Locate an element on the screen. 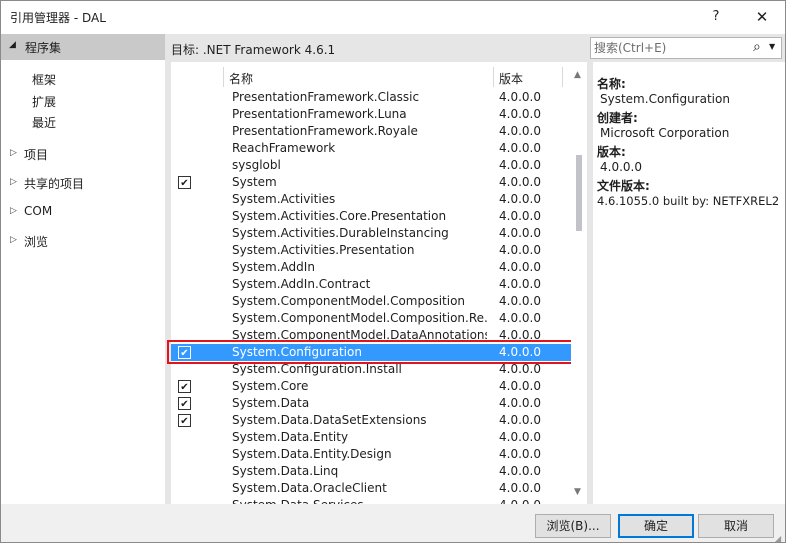 The width and height of the screenshot is (786, 543). assembly-name: System is located at coordinates (254, 182).